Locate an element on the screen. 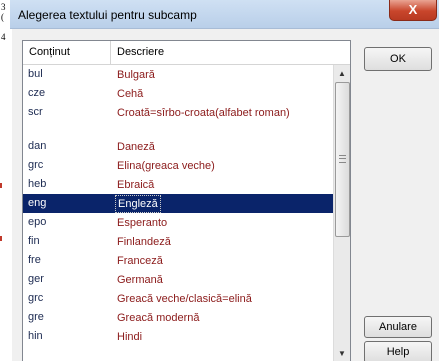  language-code: heb is located at coordinates (37, 184).